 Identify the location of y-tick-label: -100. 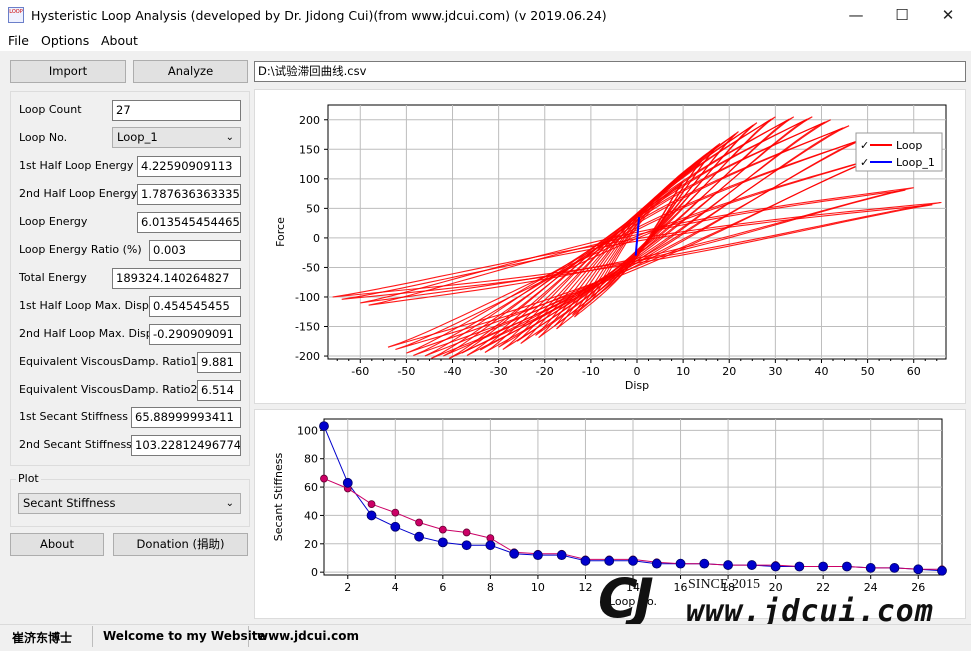
(307, 297).